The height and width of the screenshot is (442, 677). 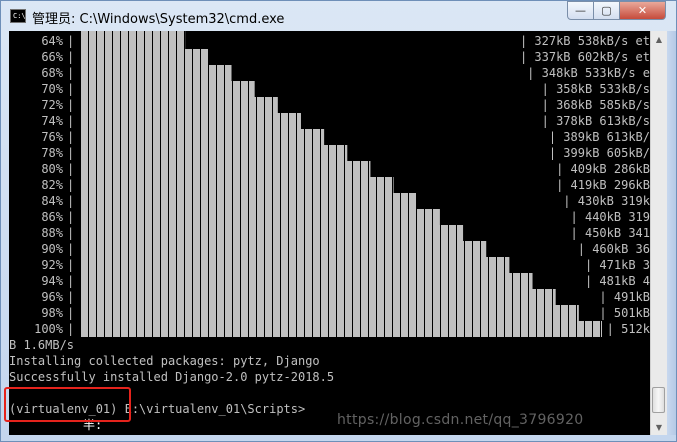 I want to click on progress-row: 76% | | 389kB 613kB/, so click(x=329, y=137).